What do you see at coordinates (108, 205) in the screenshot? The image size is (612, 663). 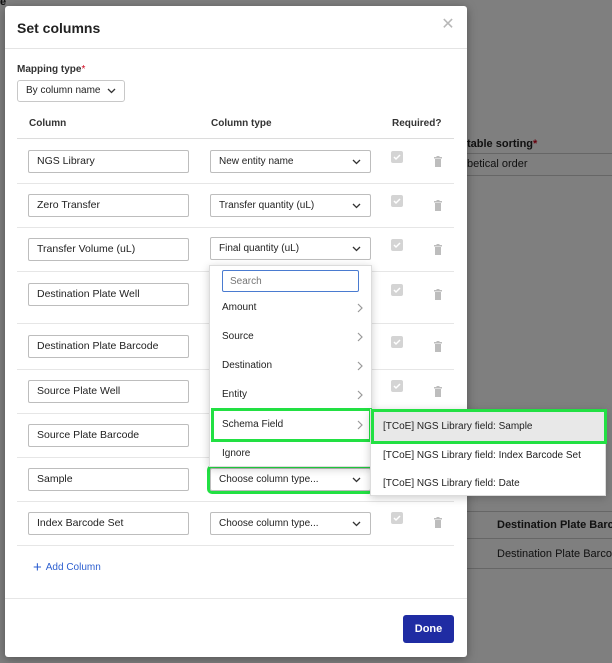 I see `column-name-input: Zero Transfer` at bounding box center [108, 205].